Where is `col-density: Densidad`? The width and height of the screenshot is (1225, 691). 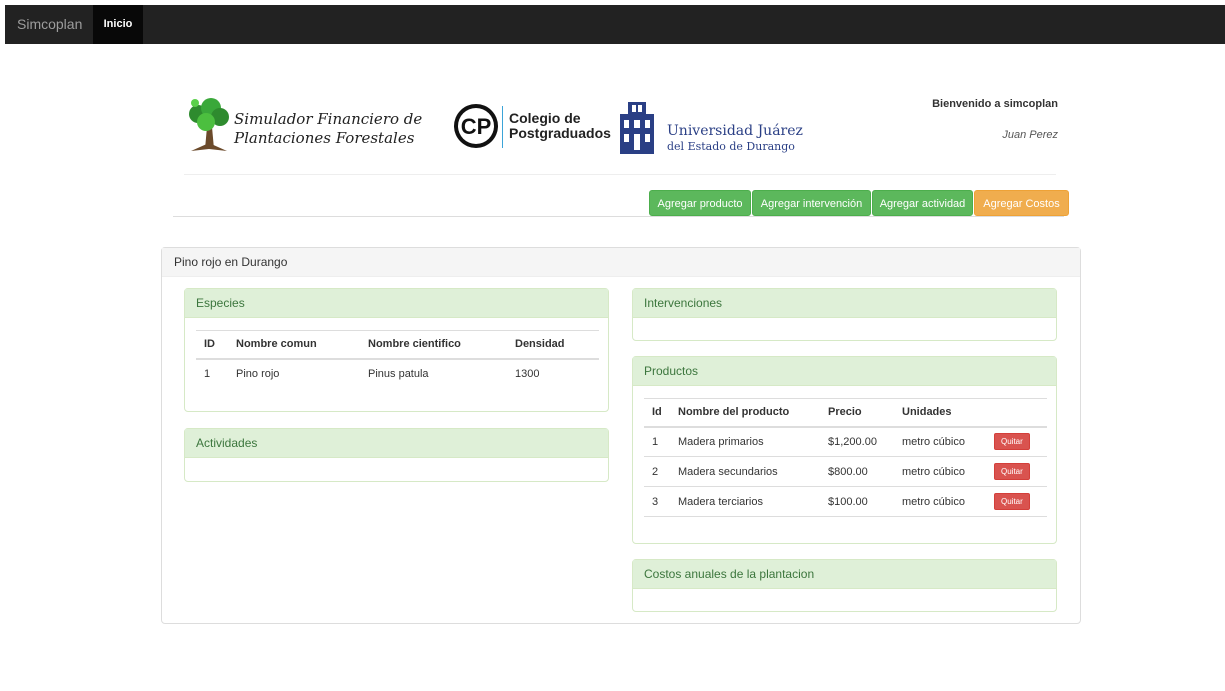 col-density: Densidad is located at coordinates (553, 345).